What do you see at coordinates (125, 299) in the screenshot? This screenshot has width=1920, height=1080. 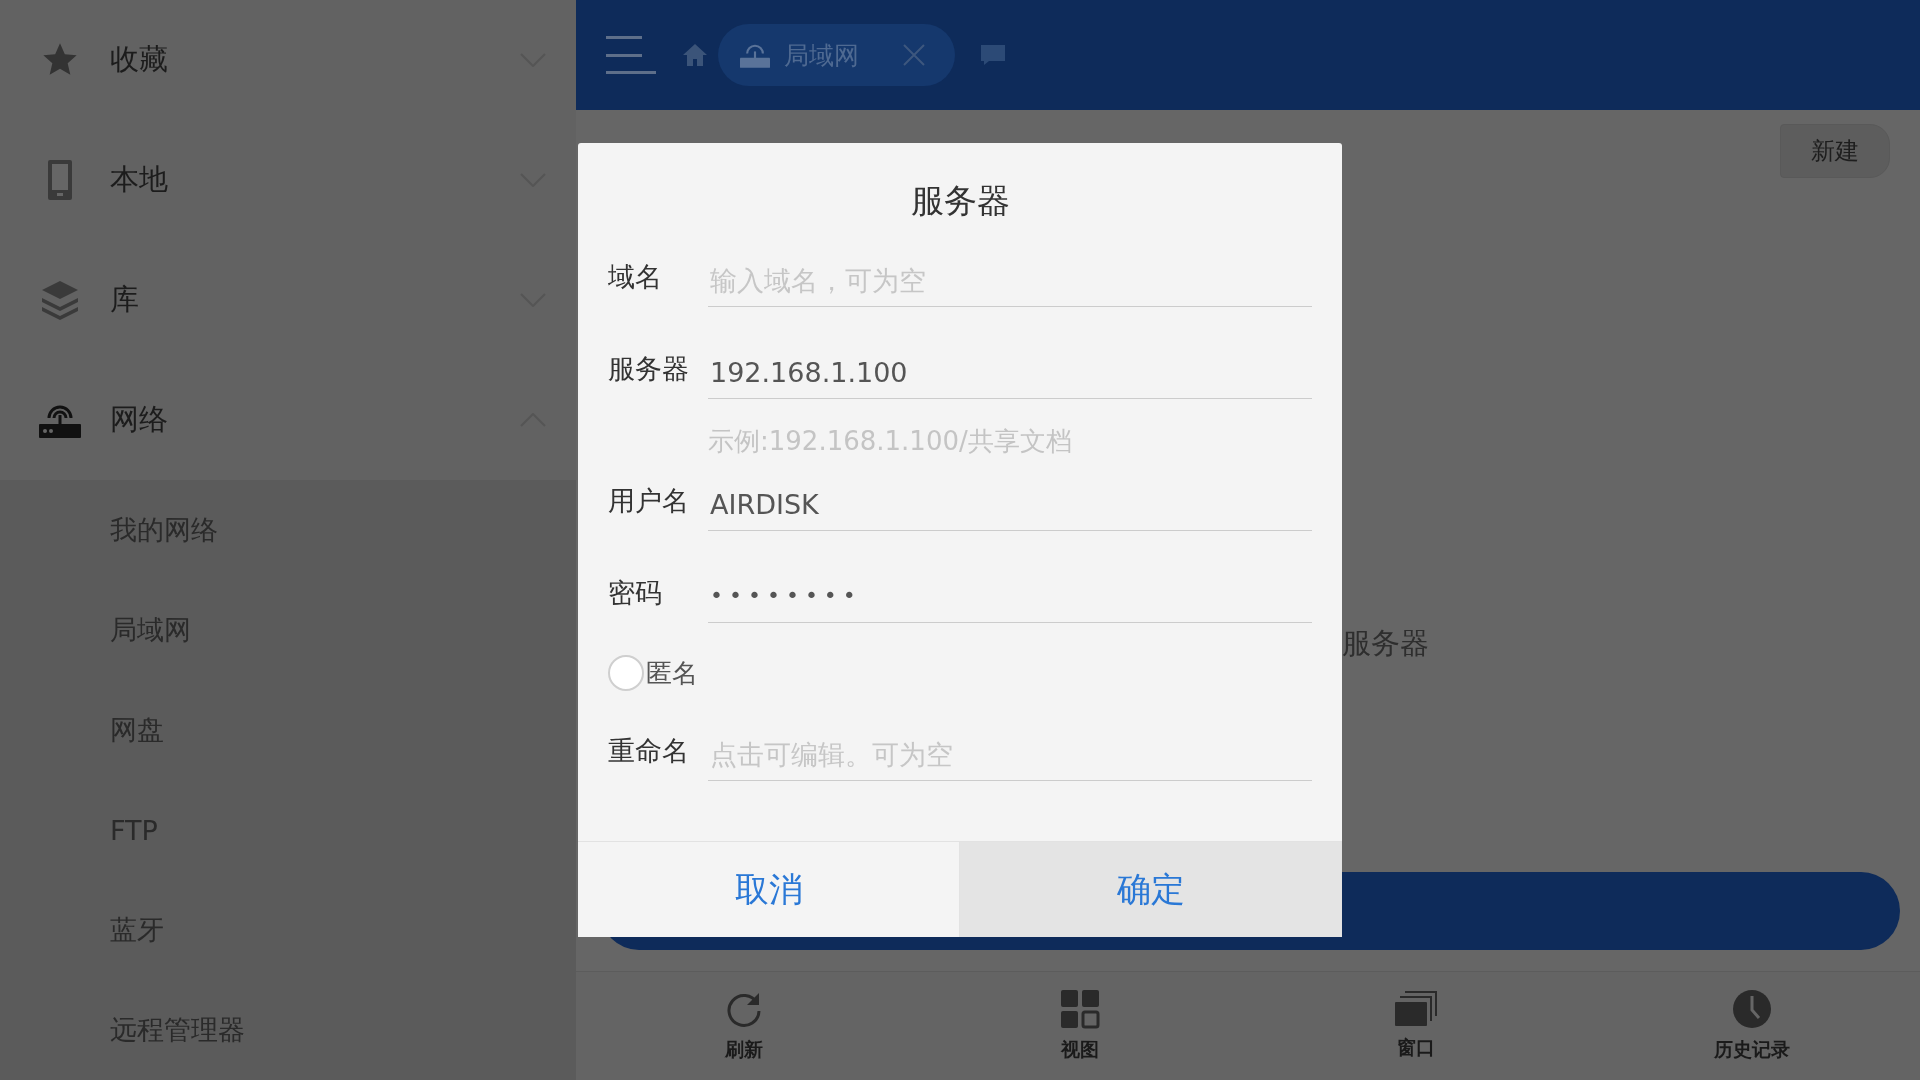 I see `section-label: 库` at bounding box center [125, 299].